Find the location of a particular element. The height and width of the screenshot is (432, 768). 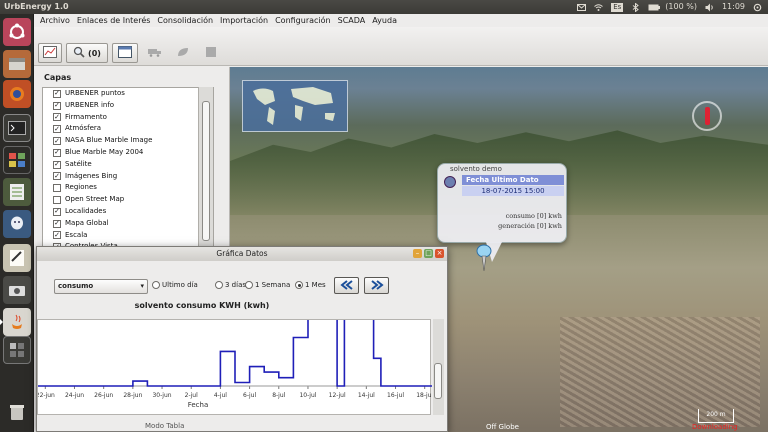

world-minimap is located at coordinates (295, 106).